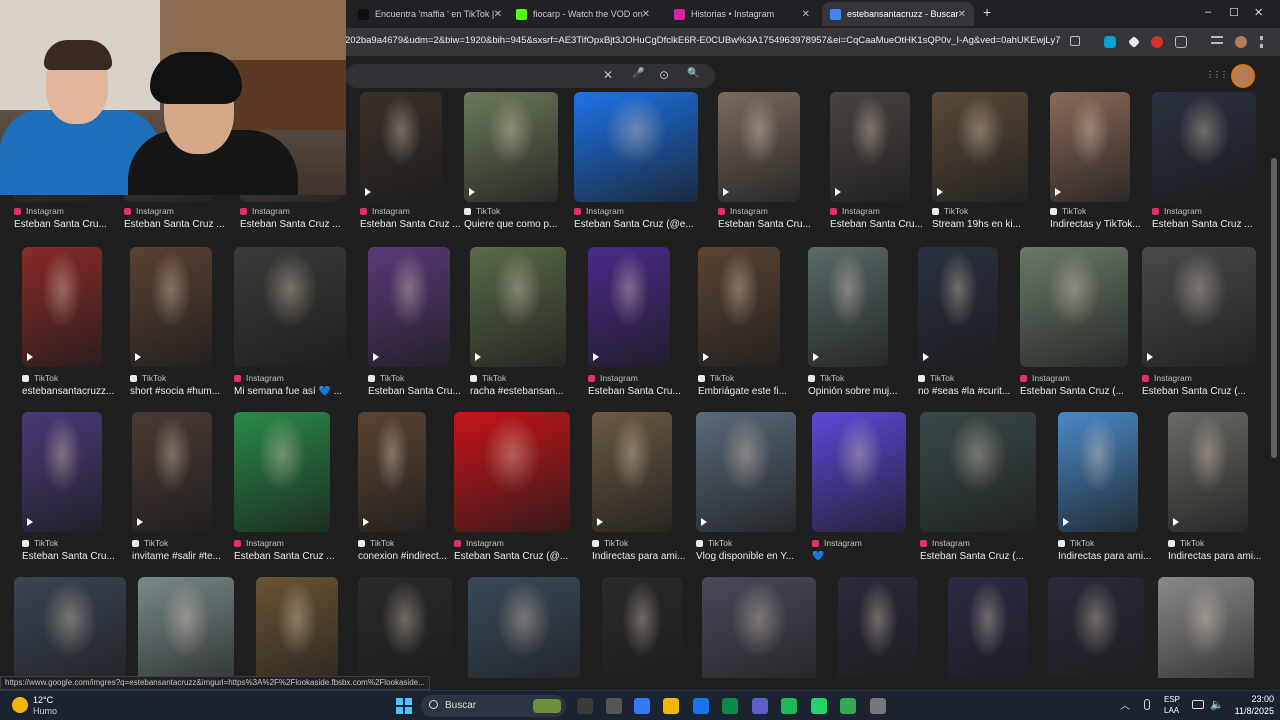 The height and width of the screenshot is (720, 1280). What do you see at coordinates (1241, 42) in the screenshot?
I see `profile-avatar` at bounding box center [1241, 42].